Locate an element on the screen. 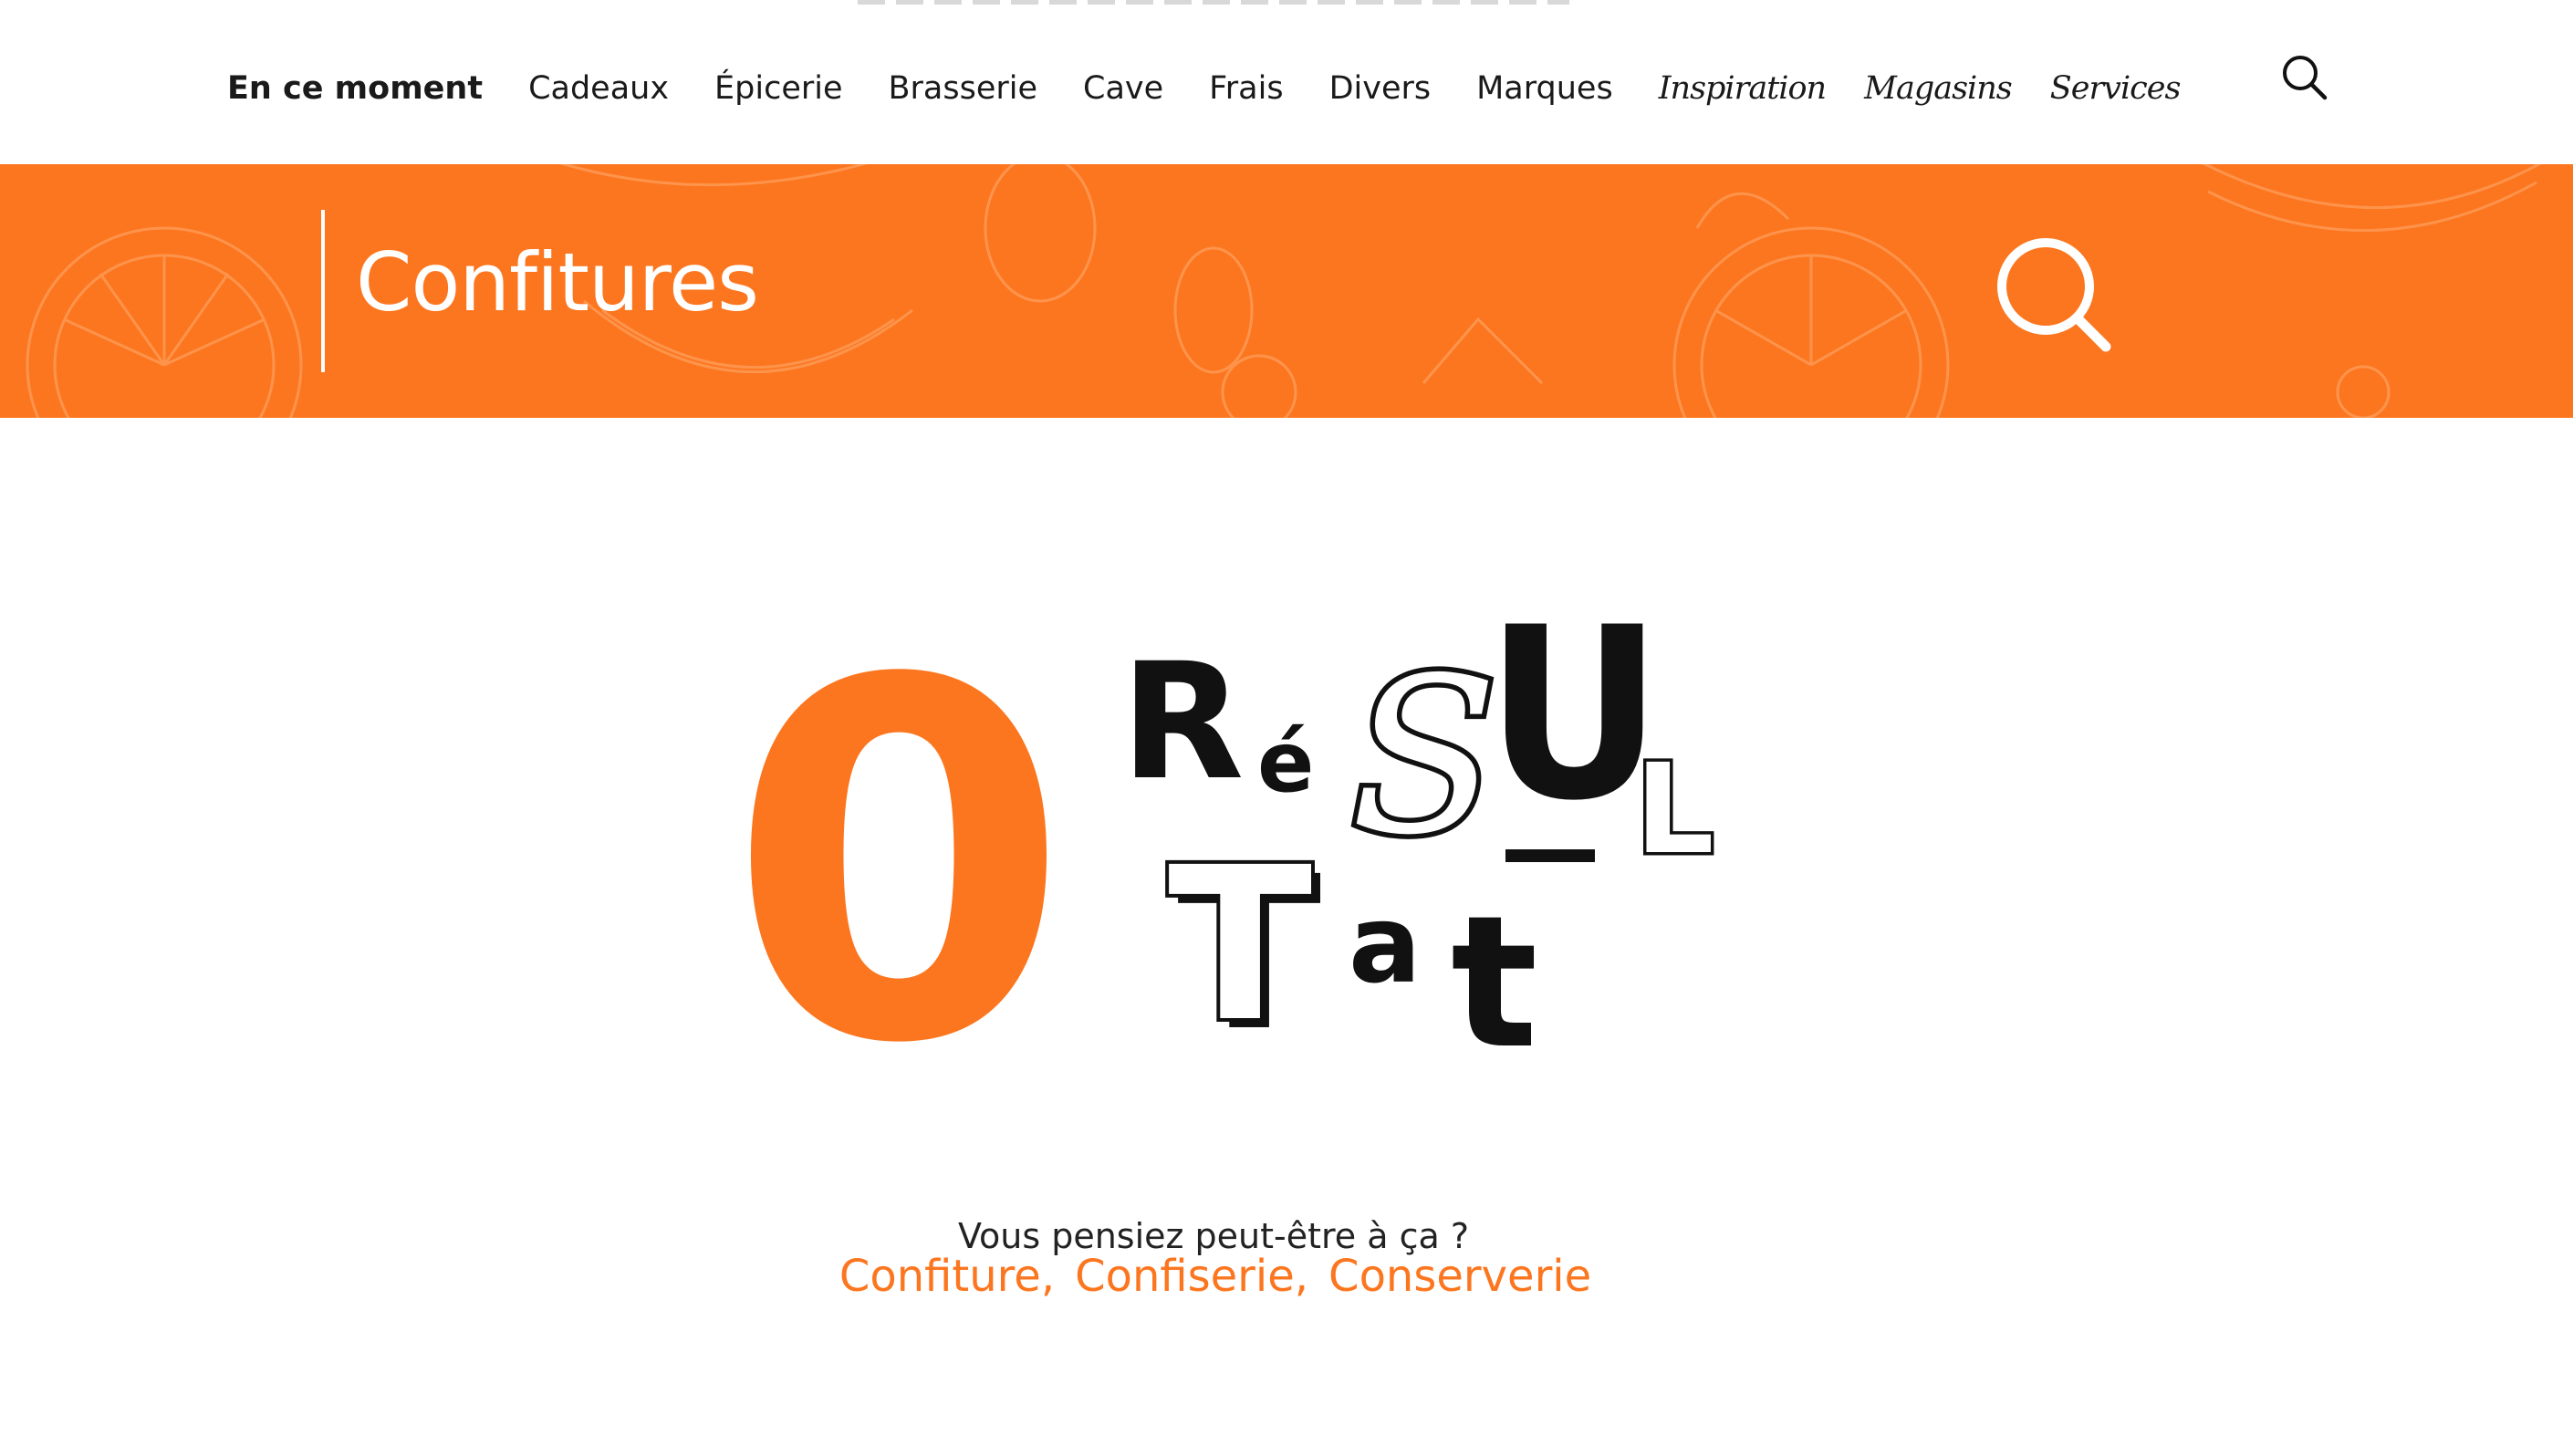  word-letter: é is located at coordinates (1286, 762).